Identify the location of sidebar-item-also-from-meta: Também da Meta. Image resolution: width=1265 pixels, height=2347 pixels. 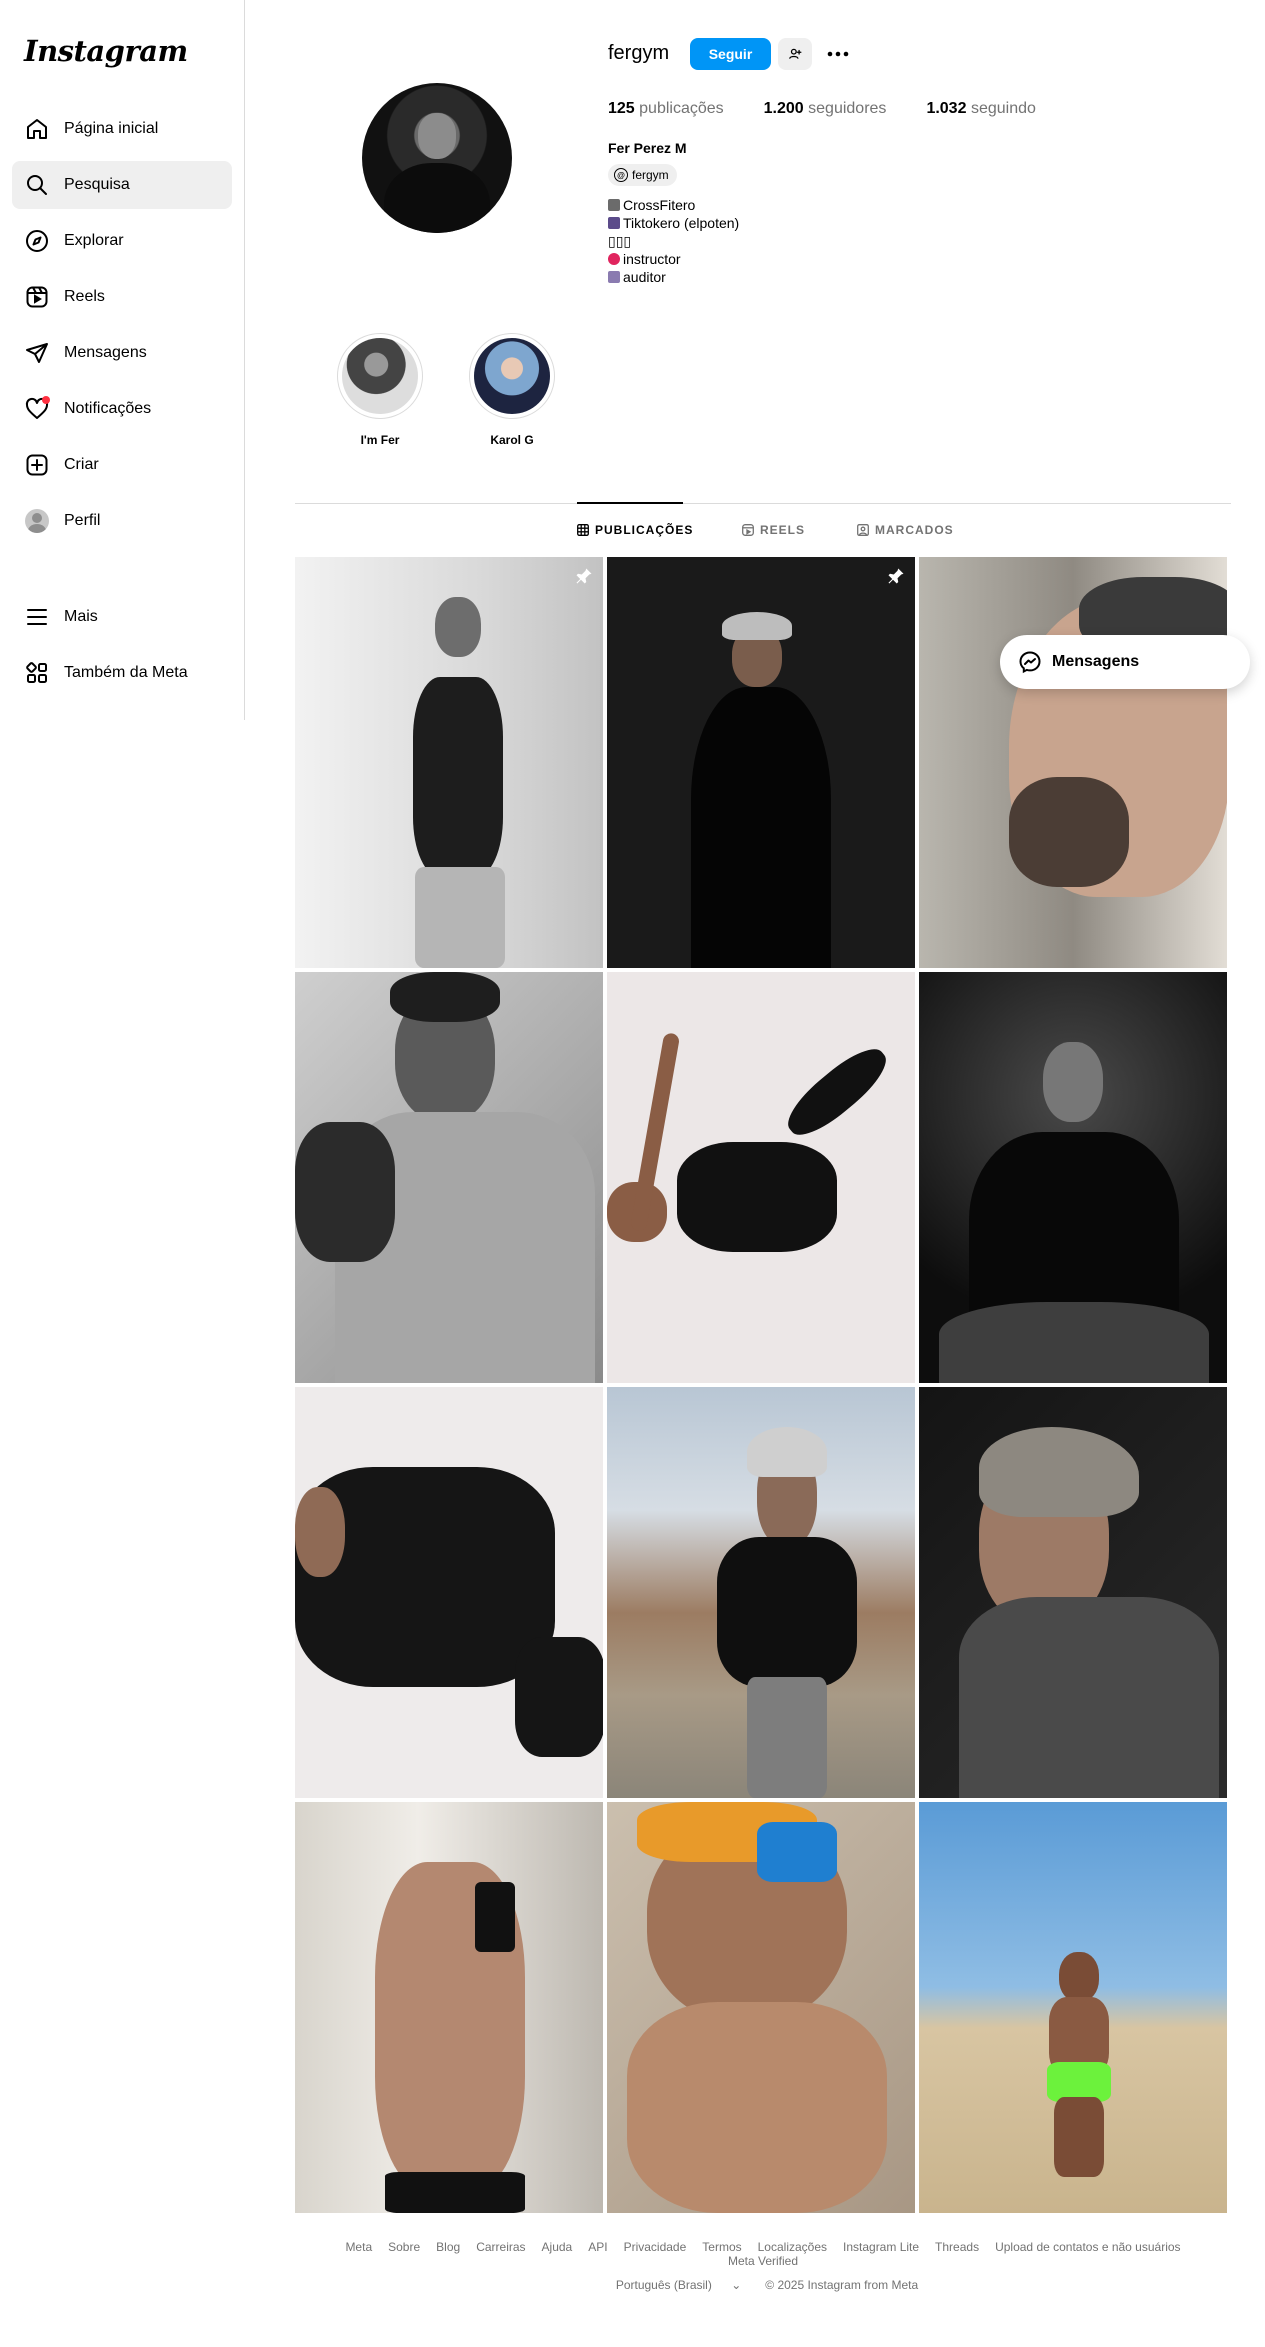
(122, 673).